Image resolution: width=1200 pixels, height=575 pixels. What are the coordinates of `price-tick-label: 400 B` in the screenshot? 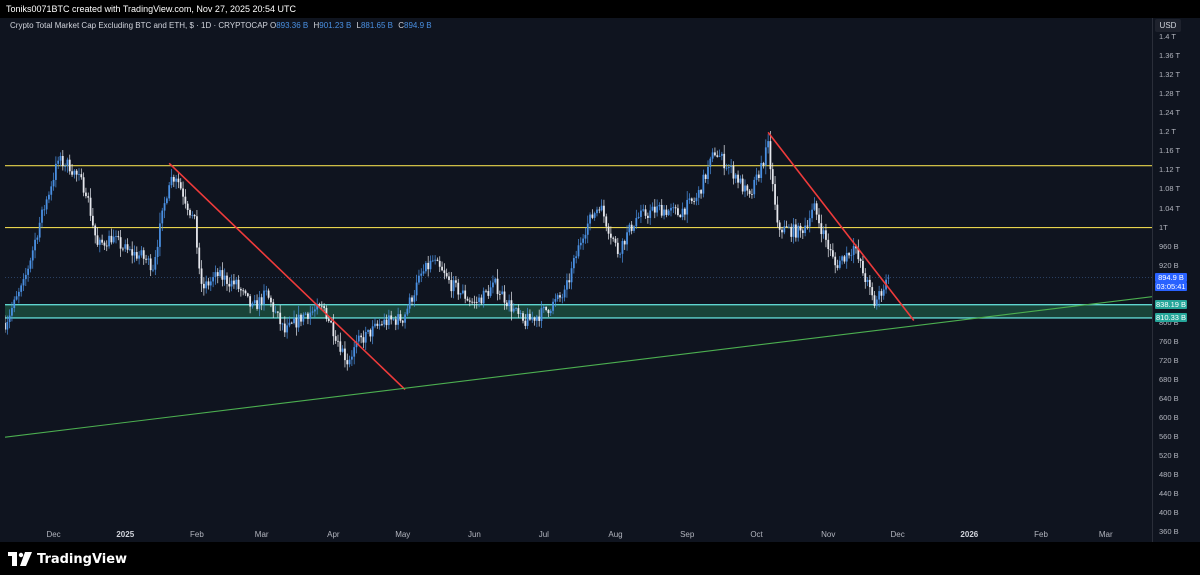 It's located at (1169, 513).